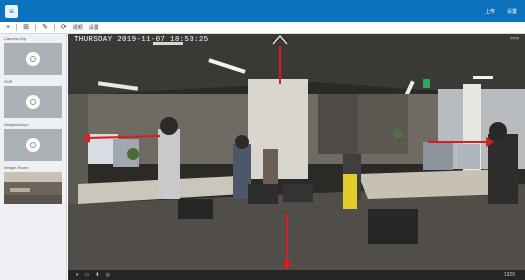  What do you see at coordinates (15, 38) in the screenshot?
I see `camera-label: Camera-01p` at bounding box center [15, 38].